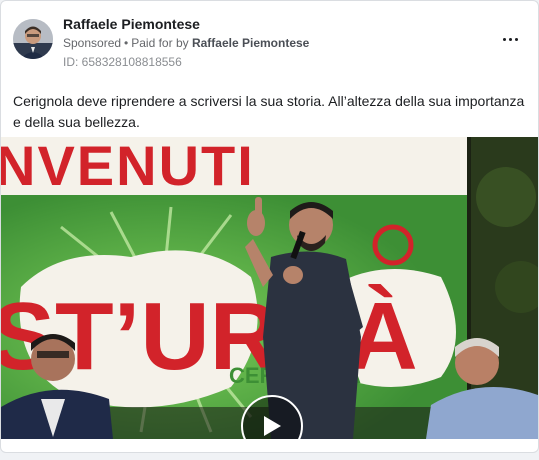 This screenshot has width=539, height=460. What do you see at coordinates (128, 167) in the screenshot?
I see `banner-top-text: NVENUTI` at bounding box center [128, 167].